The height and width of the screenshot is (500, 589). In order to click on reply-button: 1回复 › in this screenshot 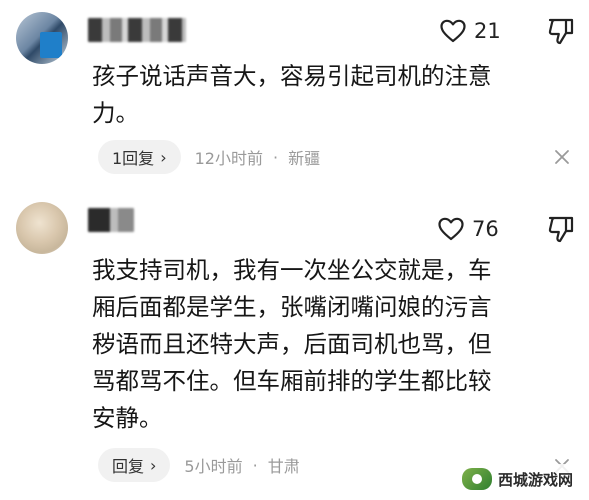, I will do `click(139, 157)`.